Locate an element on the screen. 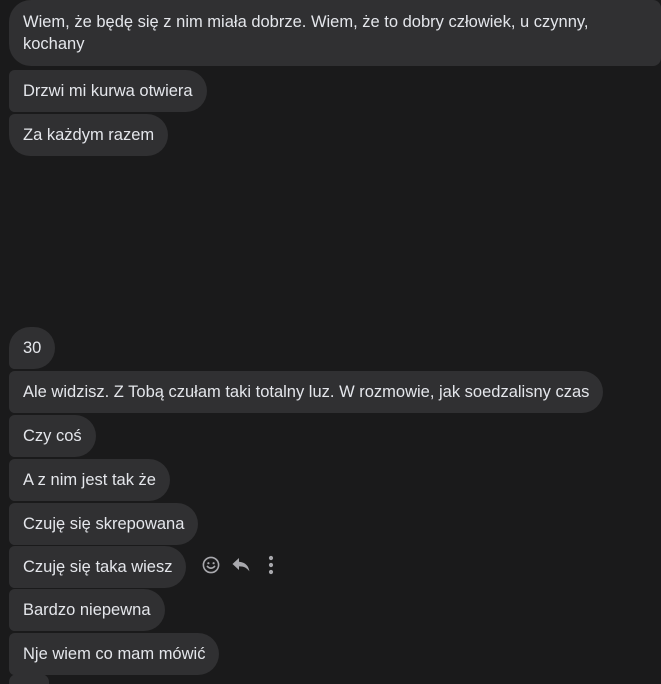  message-text: A z nim jest tak że is located at coordinates (89, 480).